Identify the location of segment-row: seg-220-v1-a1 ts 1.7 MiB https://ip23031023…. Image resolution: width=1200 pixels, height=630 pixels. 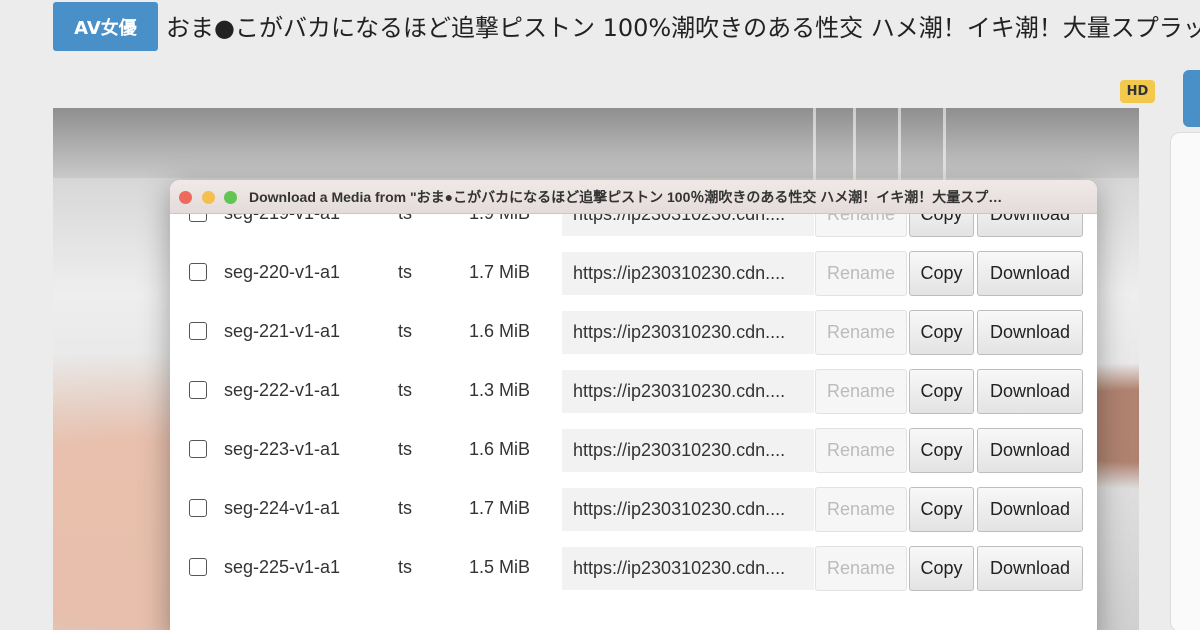
(633, 272).